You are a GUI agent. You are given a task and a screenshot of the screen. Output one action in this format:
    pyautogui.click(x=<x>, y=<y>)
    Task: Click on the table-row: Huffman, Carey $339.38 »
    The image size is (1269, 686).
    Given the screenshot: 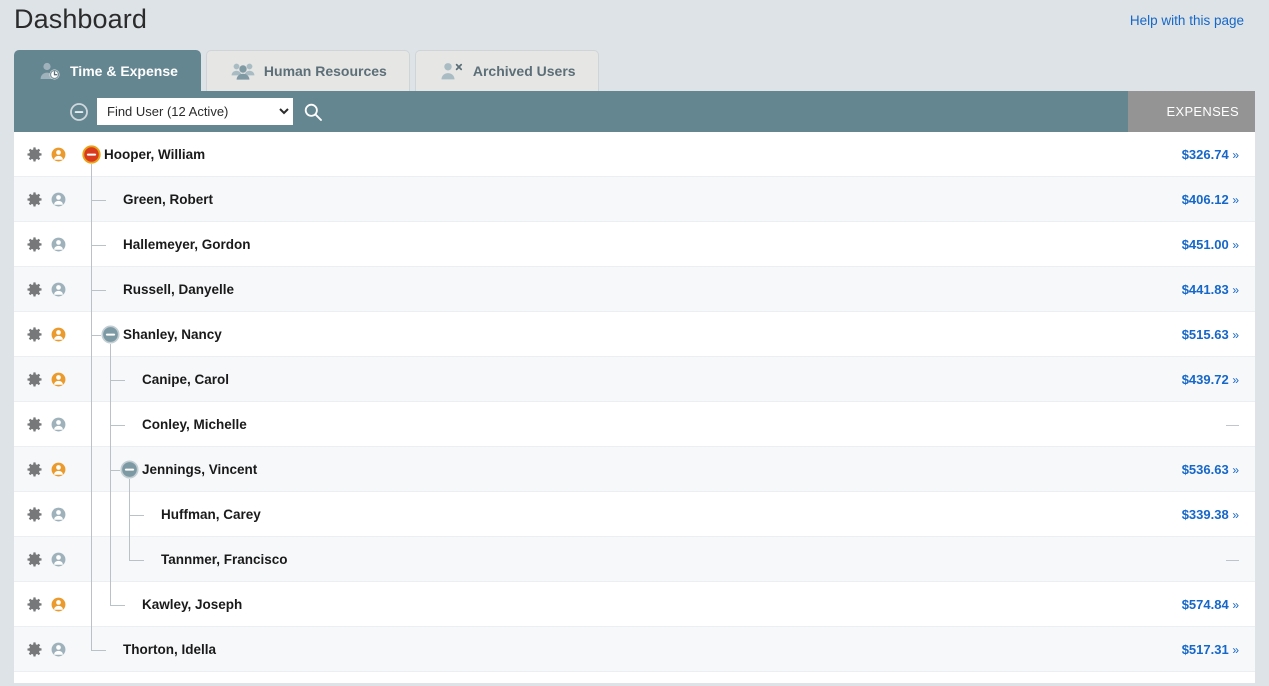 What is the action you would take?
    pyautogui.click(x=634, y=514)
    